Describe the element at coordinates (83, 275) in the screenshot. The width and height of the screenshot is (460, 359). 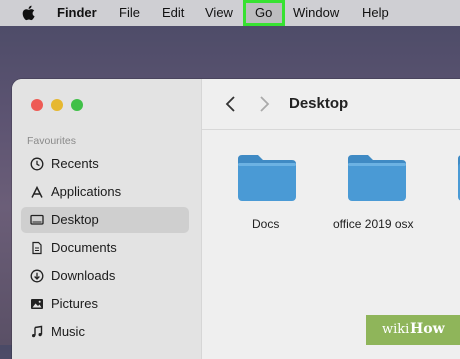
I see `sidebar-item-label: Downloads` at that location.